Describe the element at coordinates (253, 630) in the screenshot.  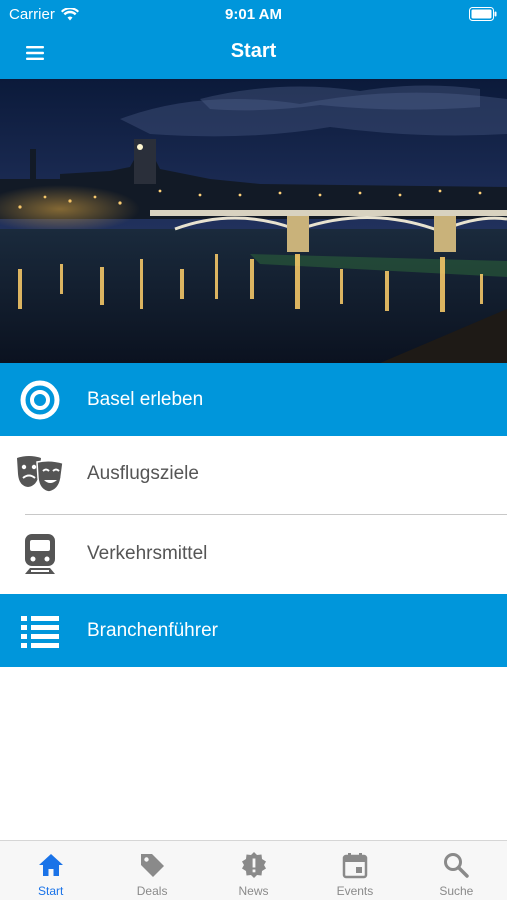
I see `menu-item-branchenfuehrer: Branchenführer` at that location.